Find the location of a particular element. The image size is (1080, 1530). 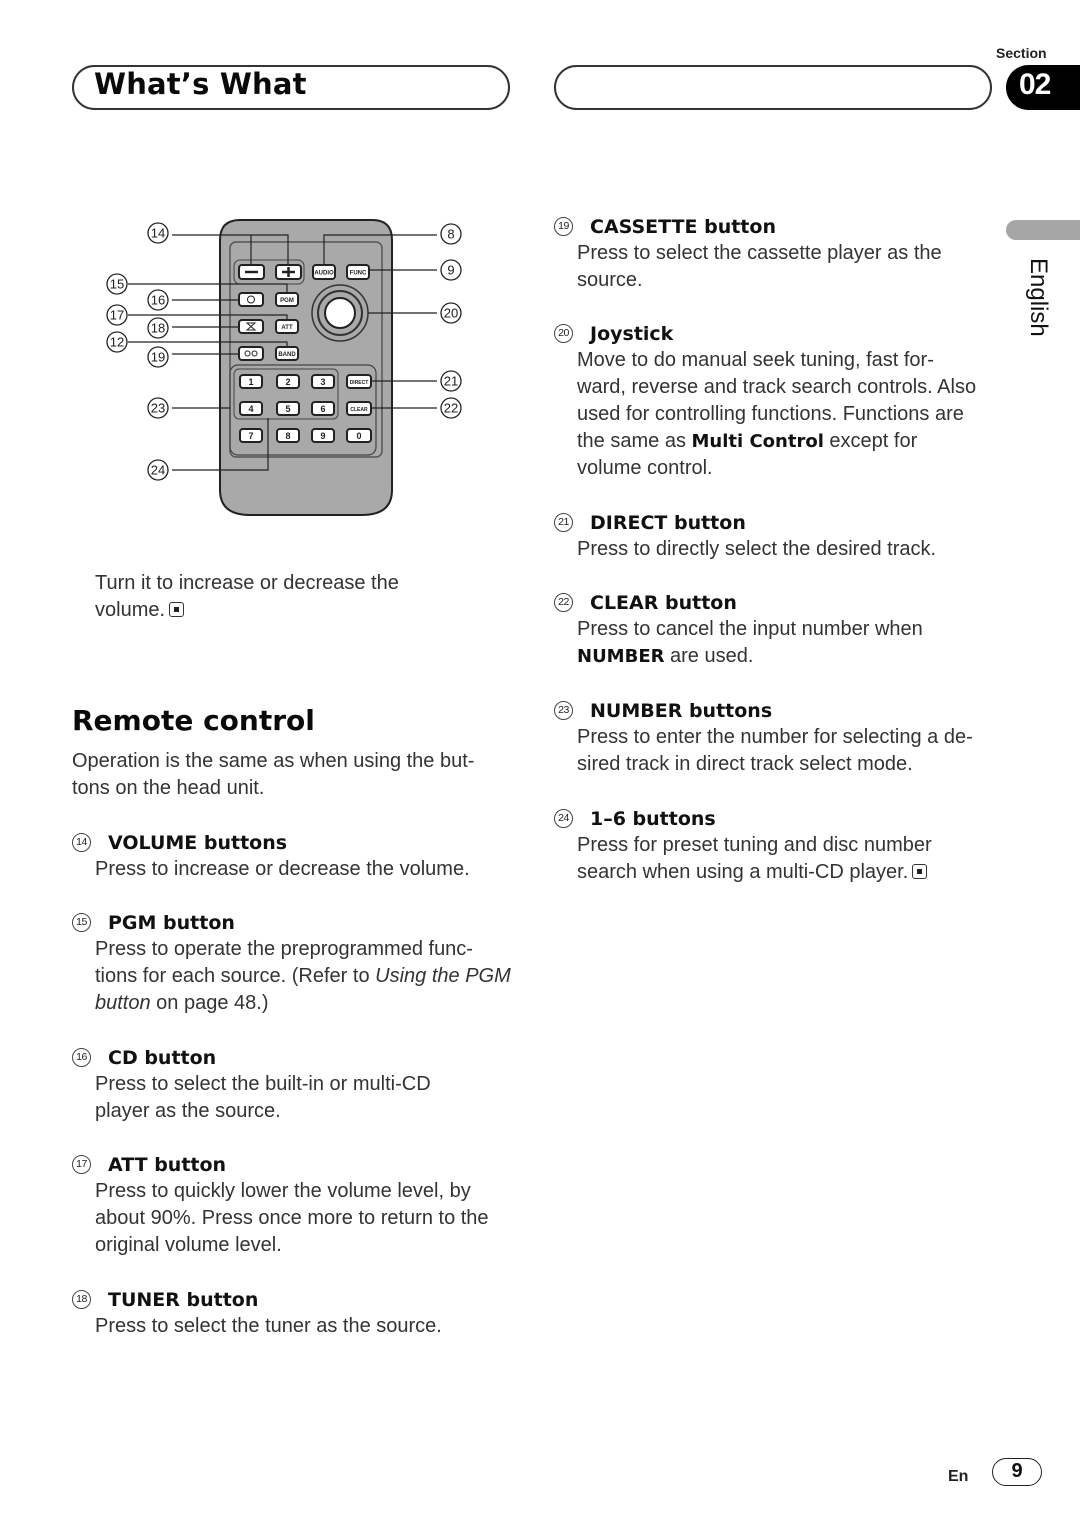

svg-text: PGM is located at coordinates (287, 301).